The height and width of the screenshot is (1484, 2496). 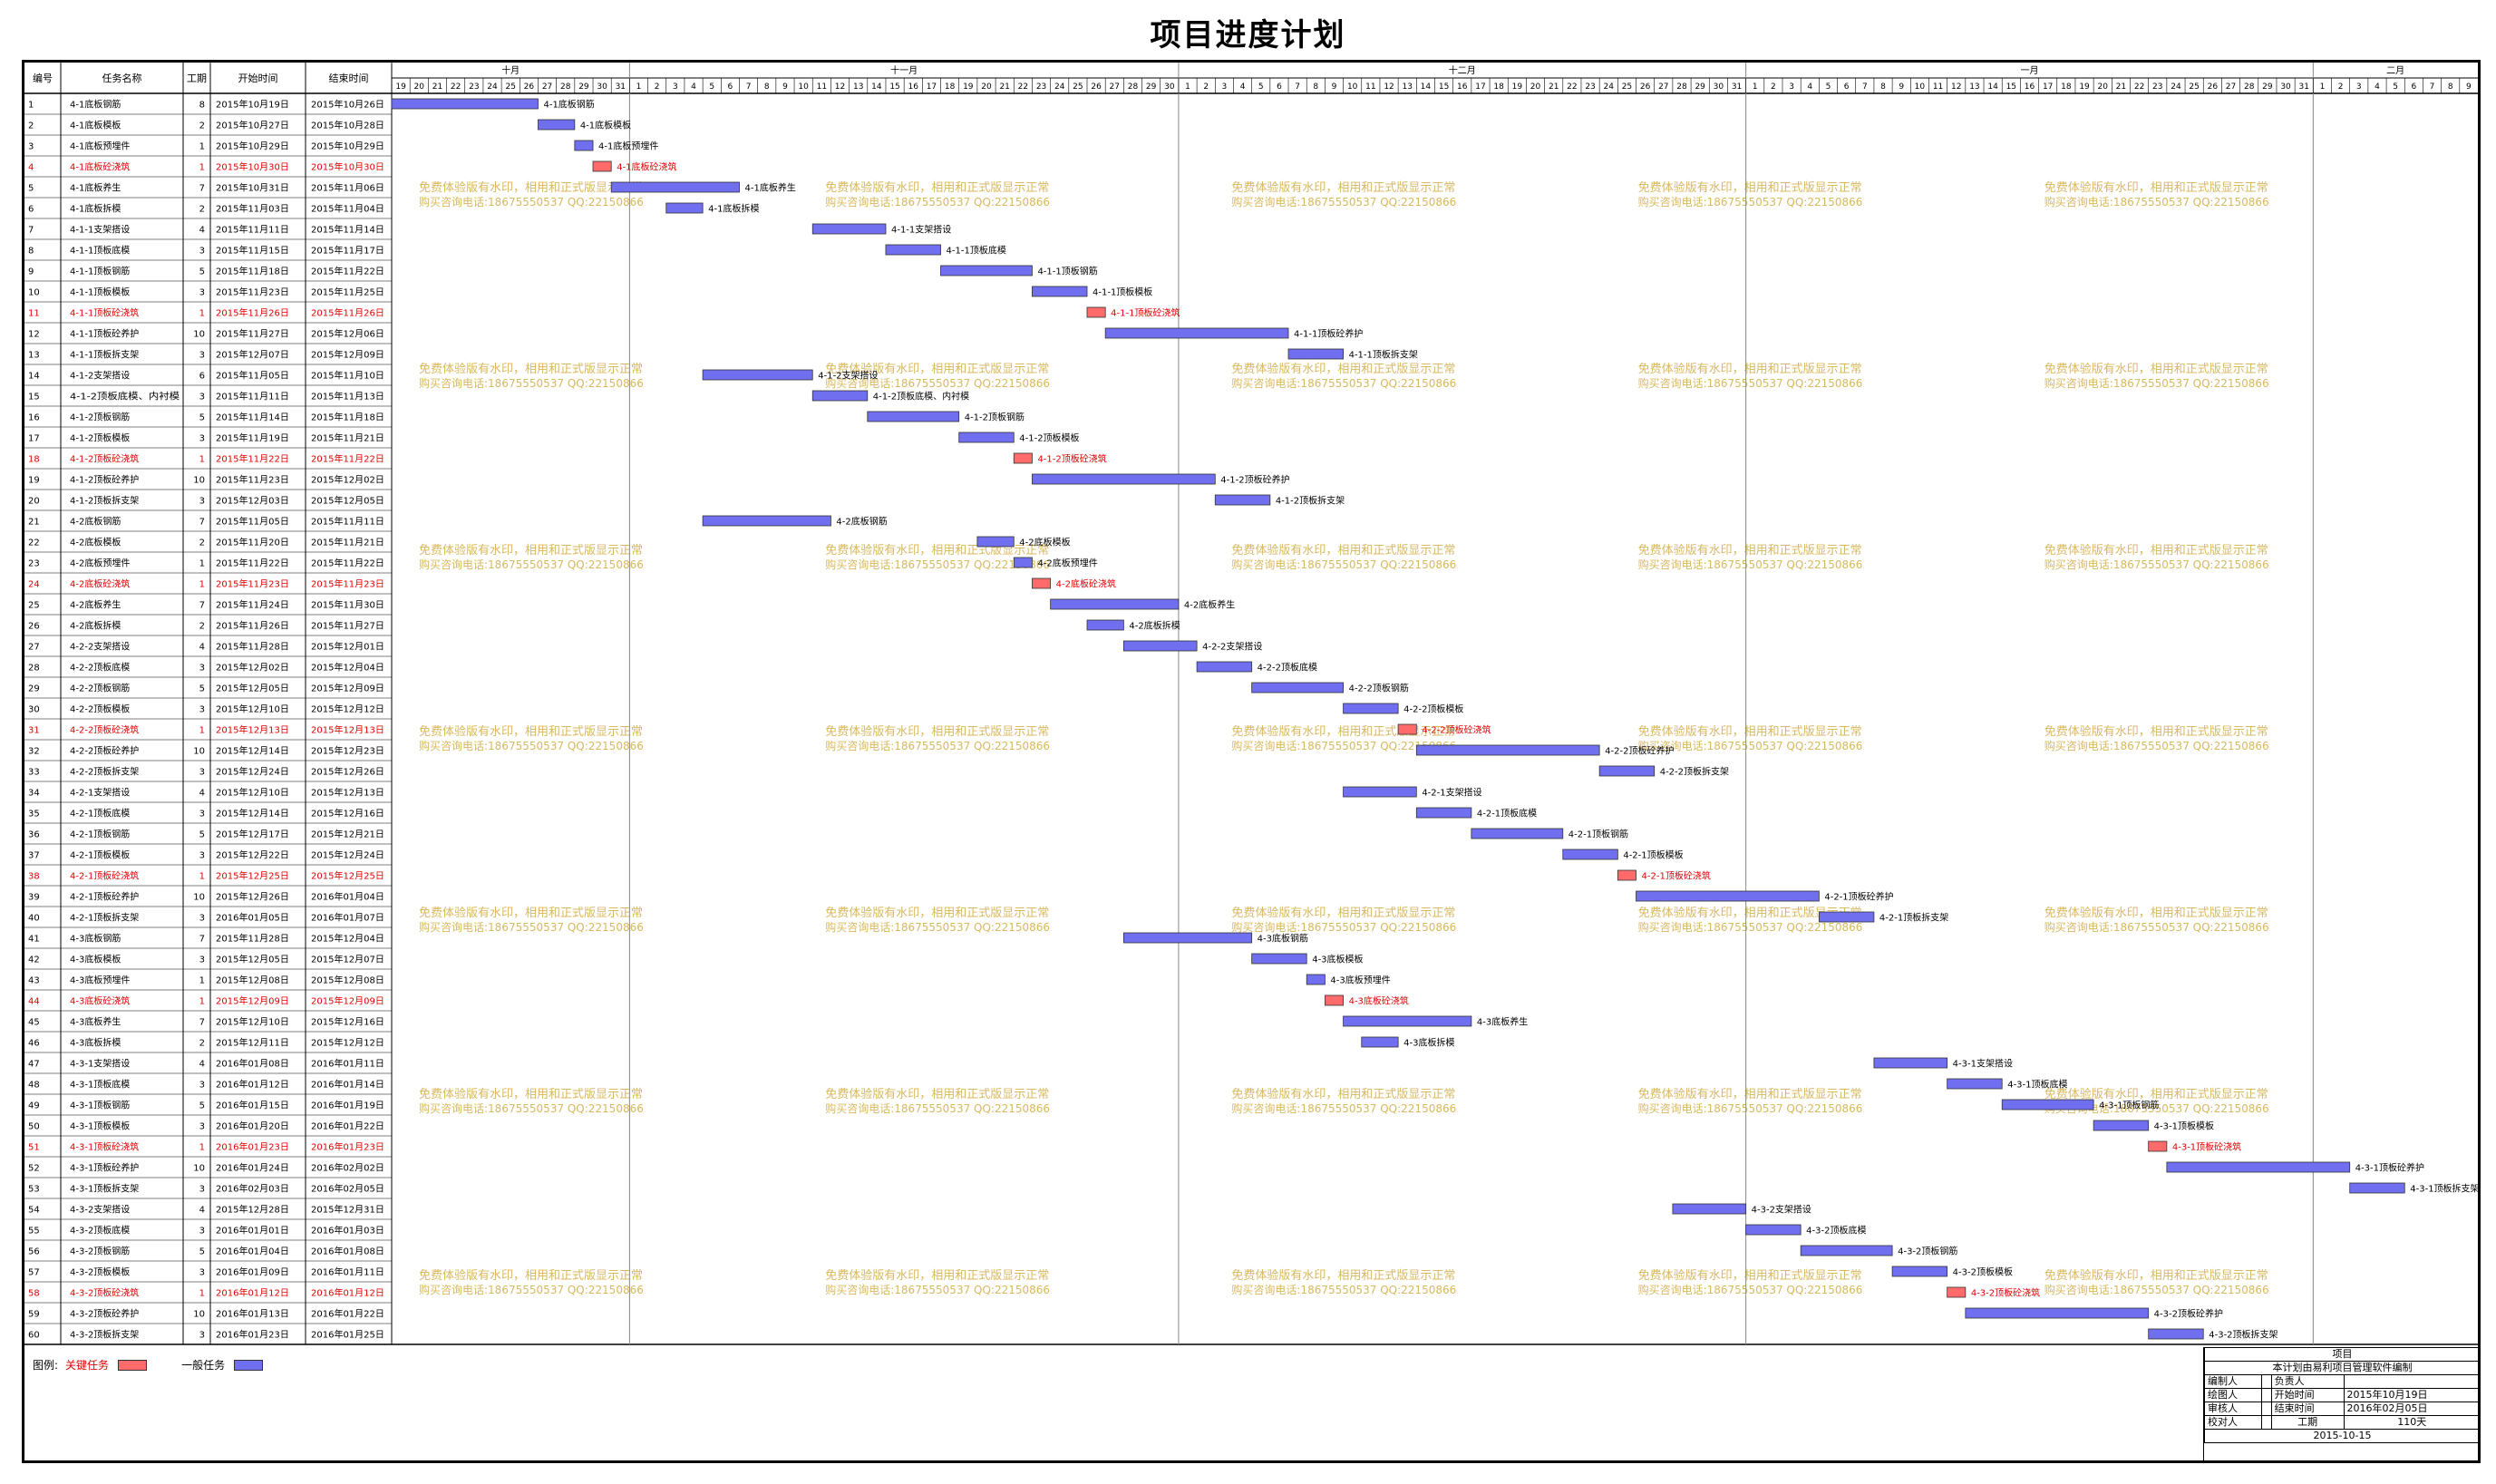 I want to click on bar-label: 4-1-2顶板模板, so click(x=1049, y=438).